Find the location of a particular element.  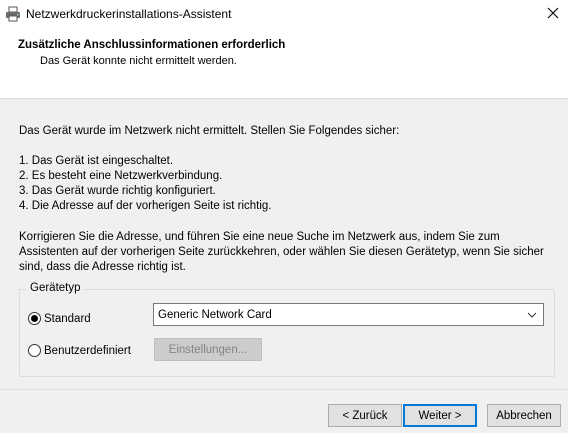

custom-label: Benutzerdefiniert is located at coordinates (87, 350).